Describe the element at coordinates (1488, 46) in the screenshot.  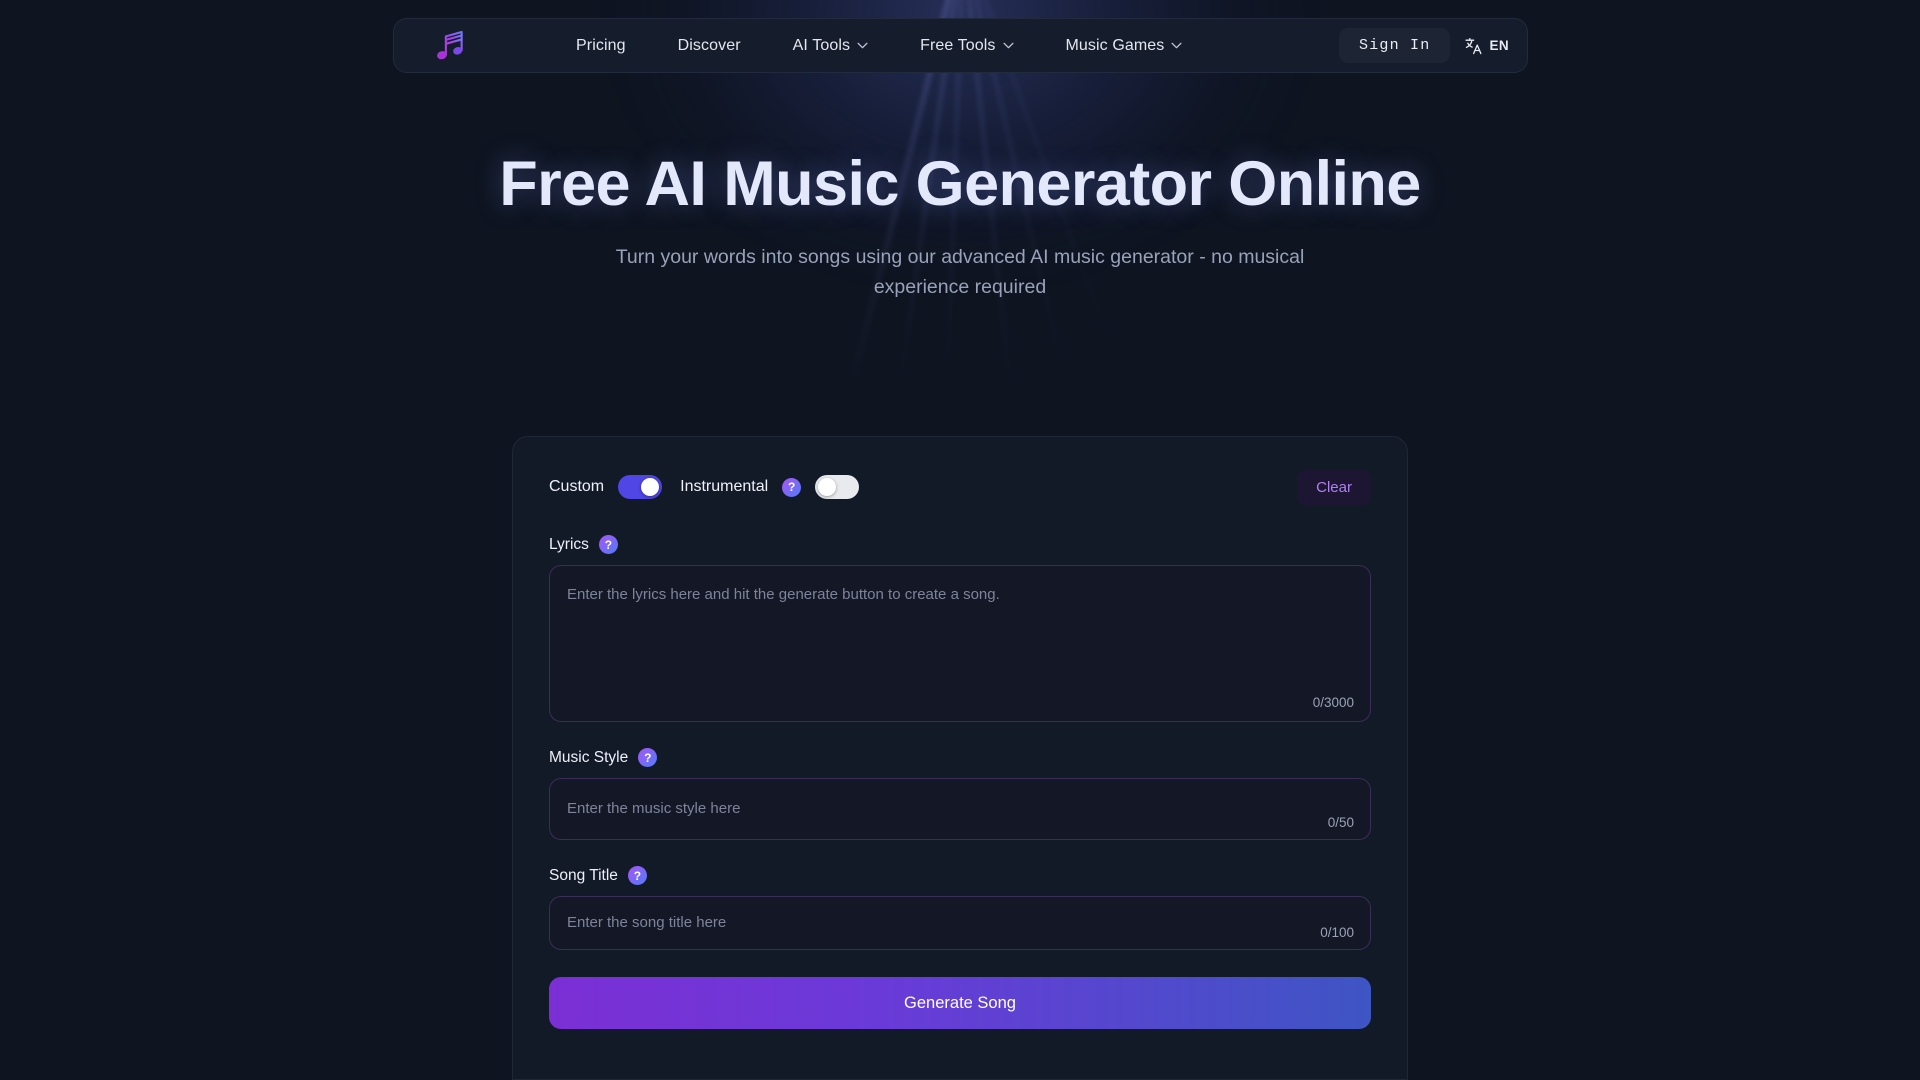
I see `language-selector: EN` at that location.